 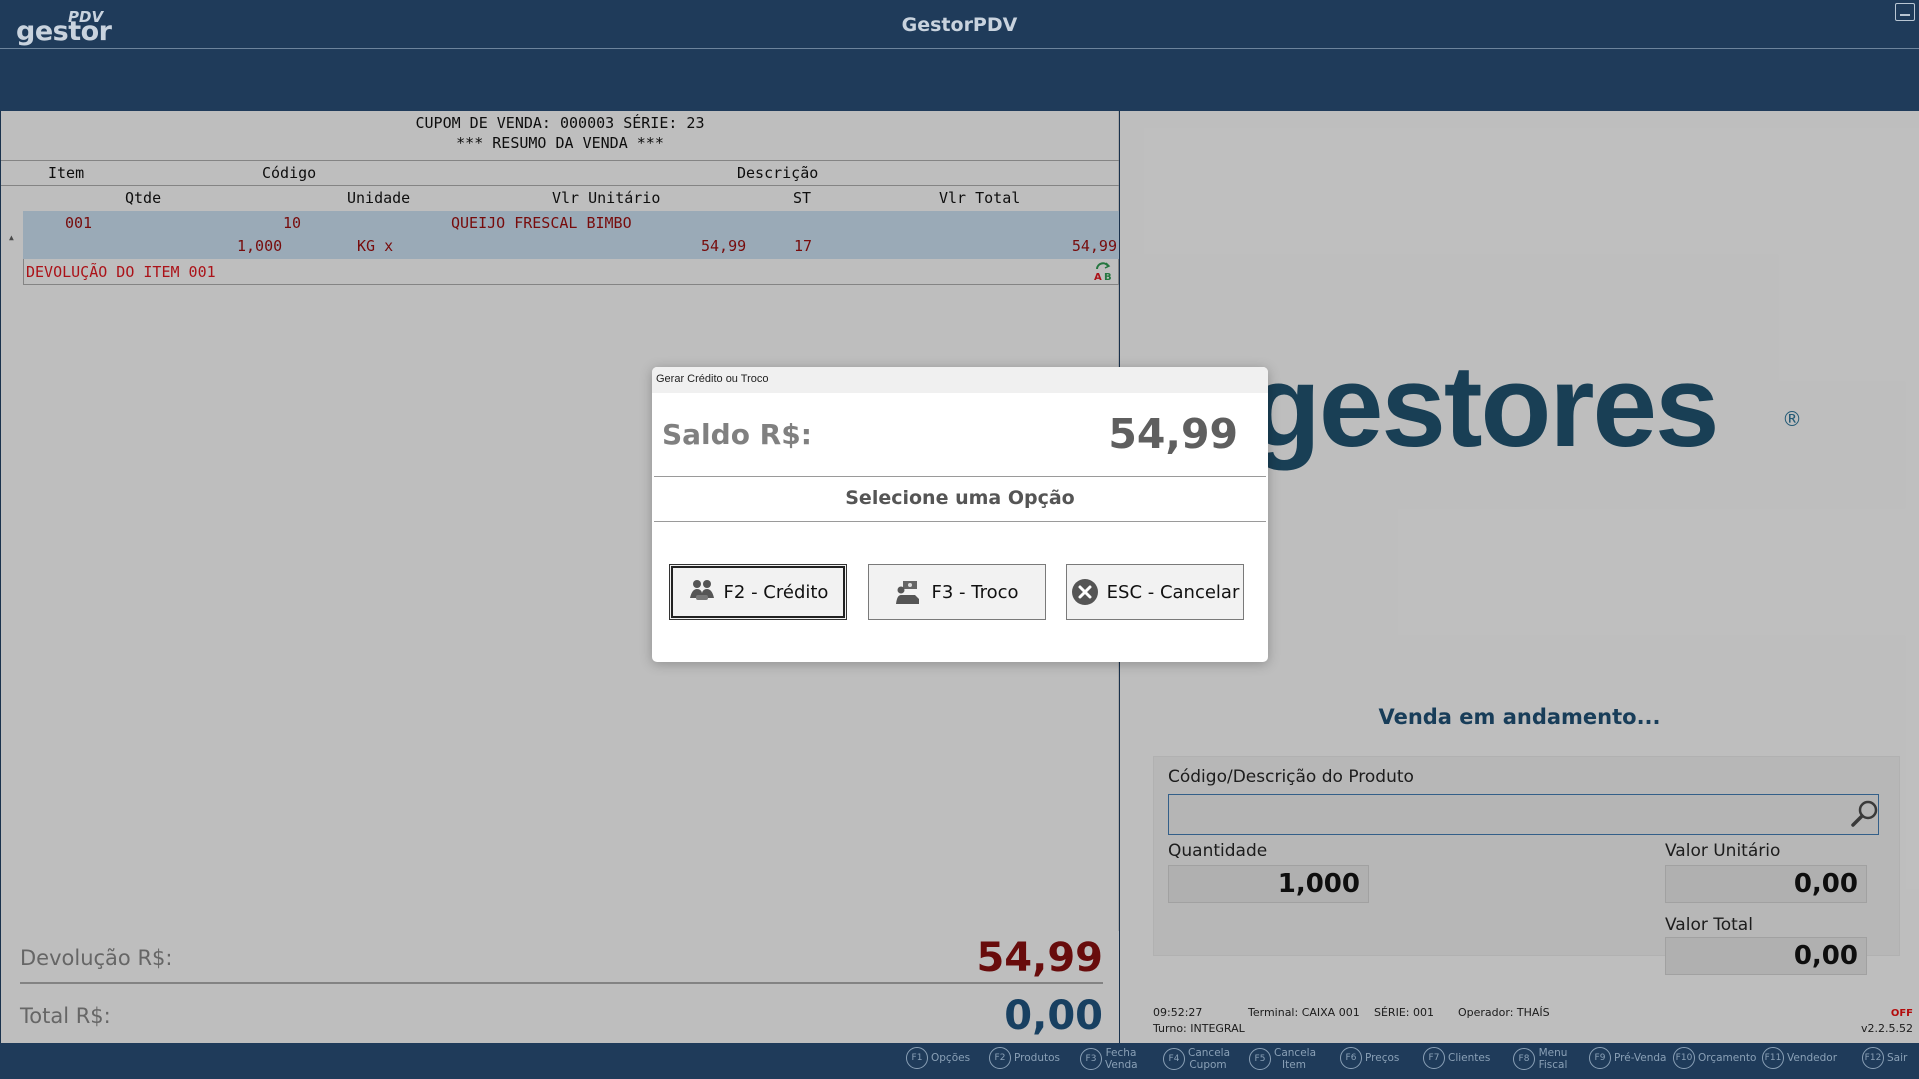 What do you see at coordinates (1260, 1059) in the screenshot?
I see `f5-key-icon: F5` at bounding box center [1260, 1059].